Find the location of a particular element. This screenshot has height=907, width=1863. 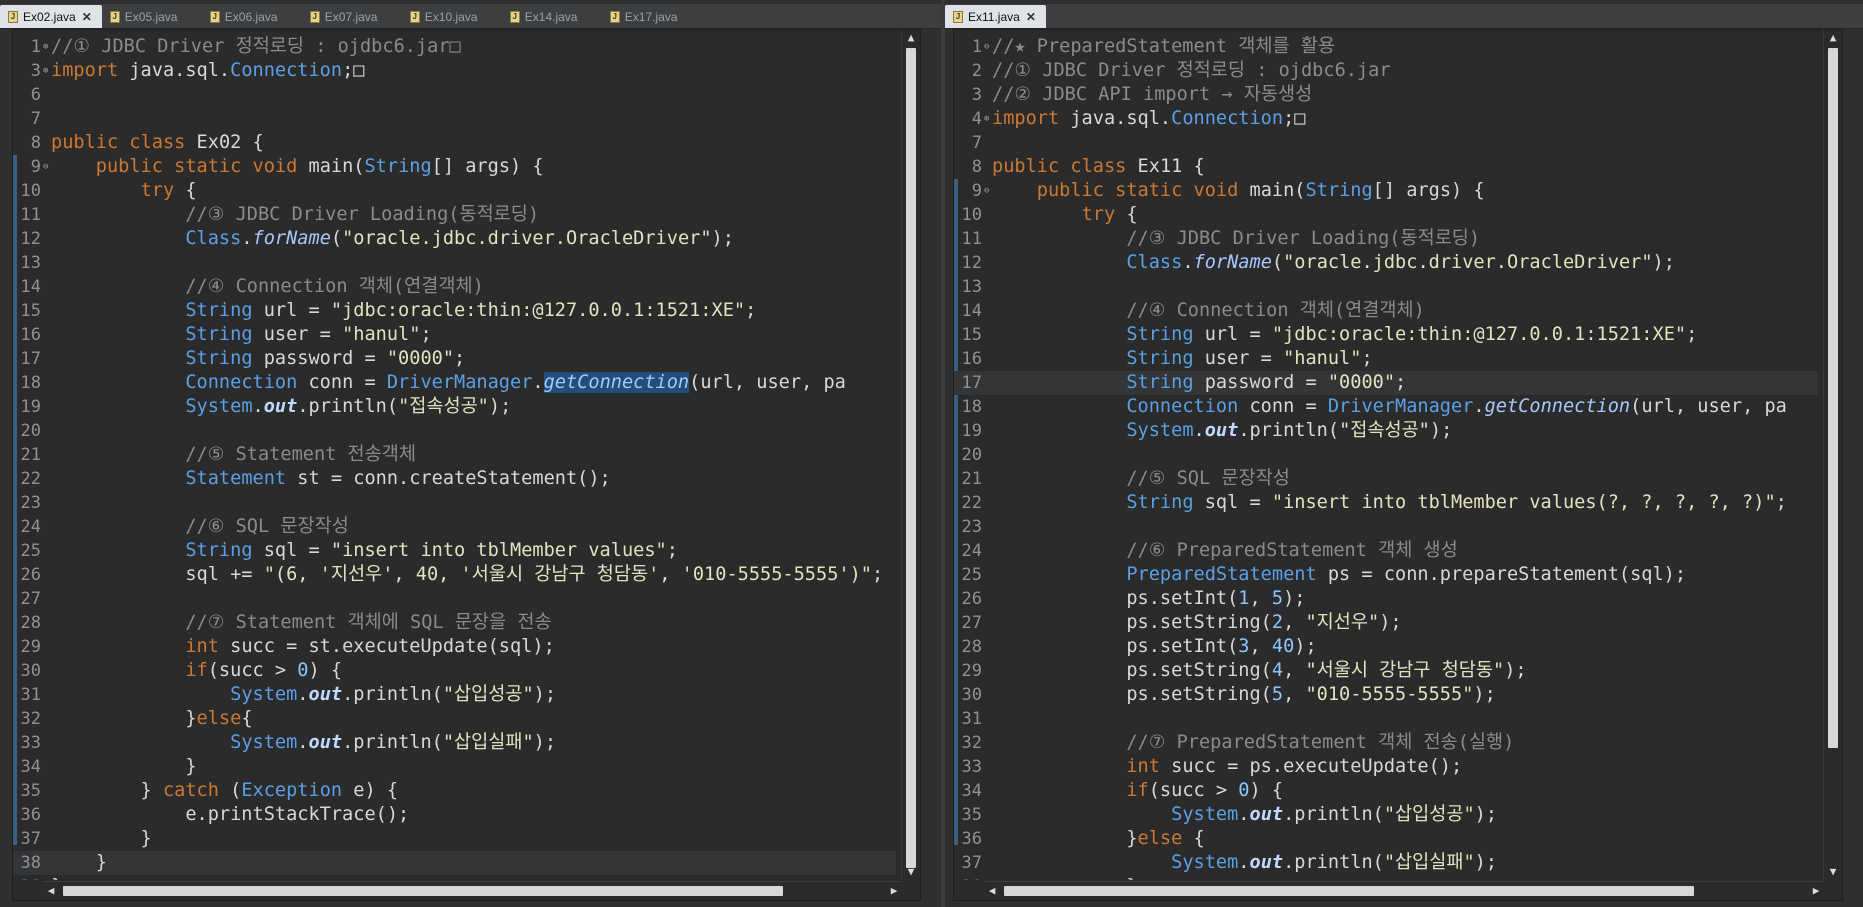

code-line: 27 ps.setString(2, "지선우"); is located at coordinates (1386, 623).